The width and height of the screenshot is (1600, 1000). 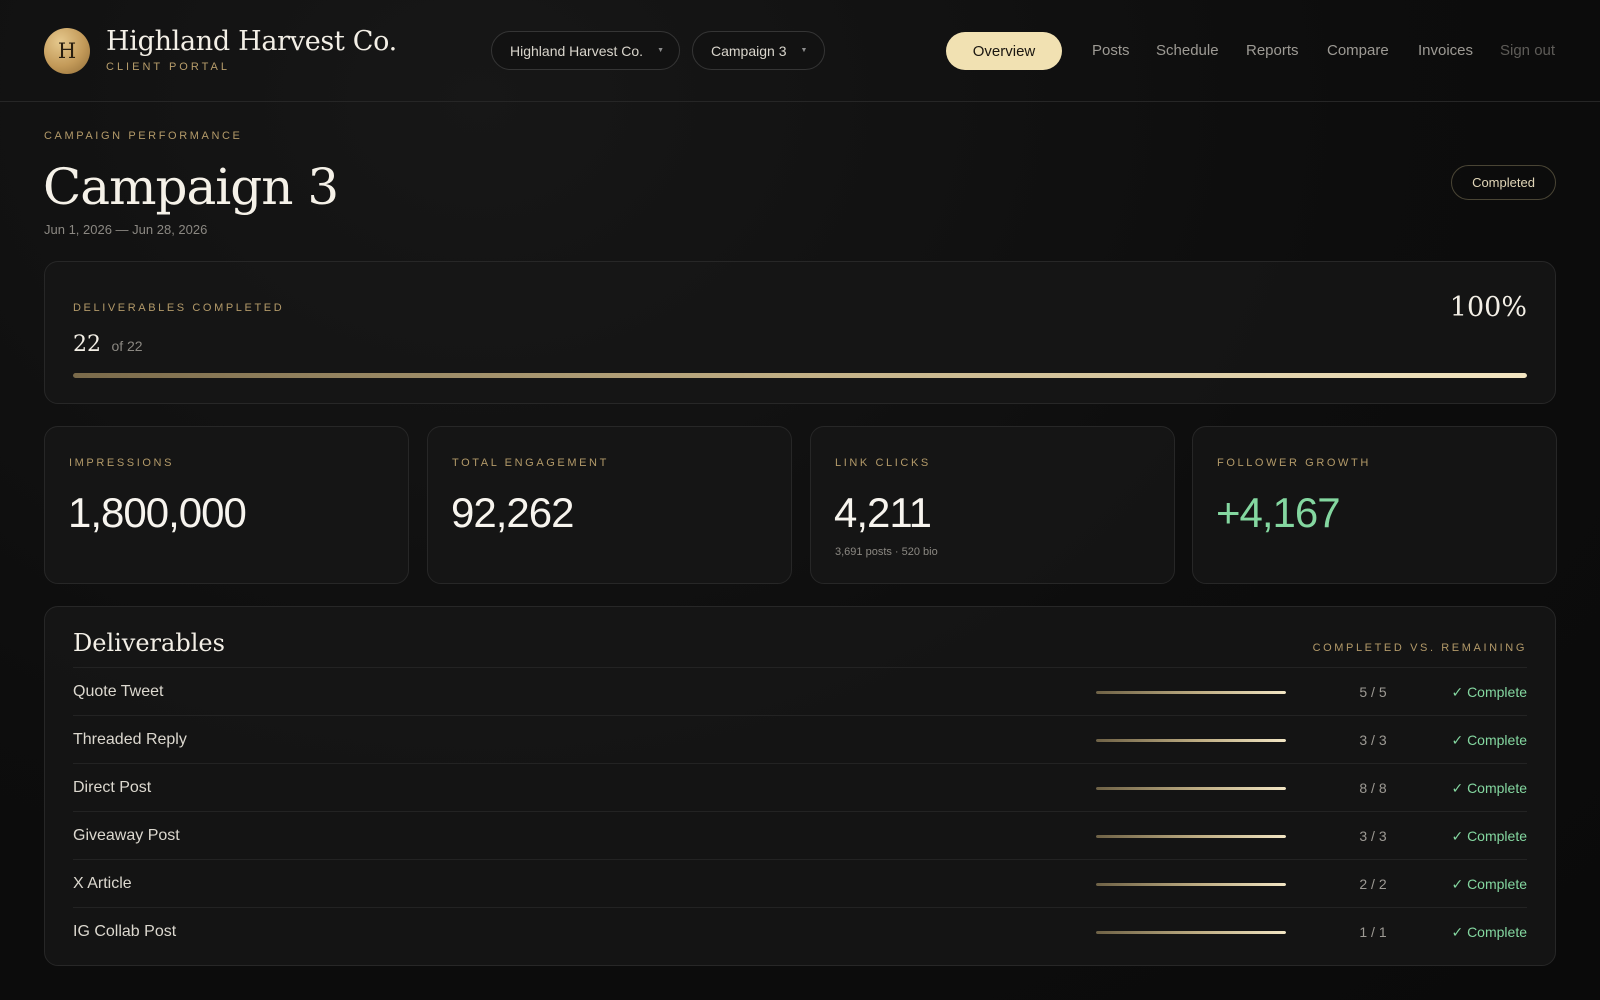 What do you see at coordinates (886, 552) in the screenshot?
I see `stat-breakdown: 3,691 posts · 520 bio` at bounding box center [886, 552].